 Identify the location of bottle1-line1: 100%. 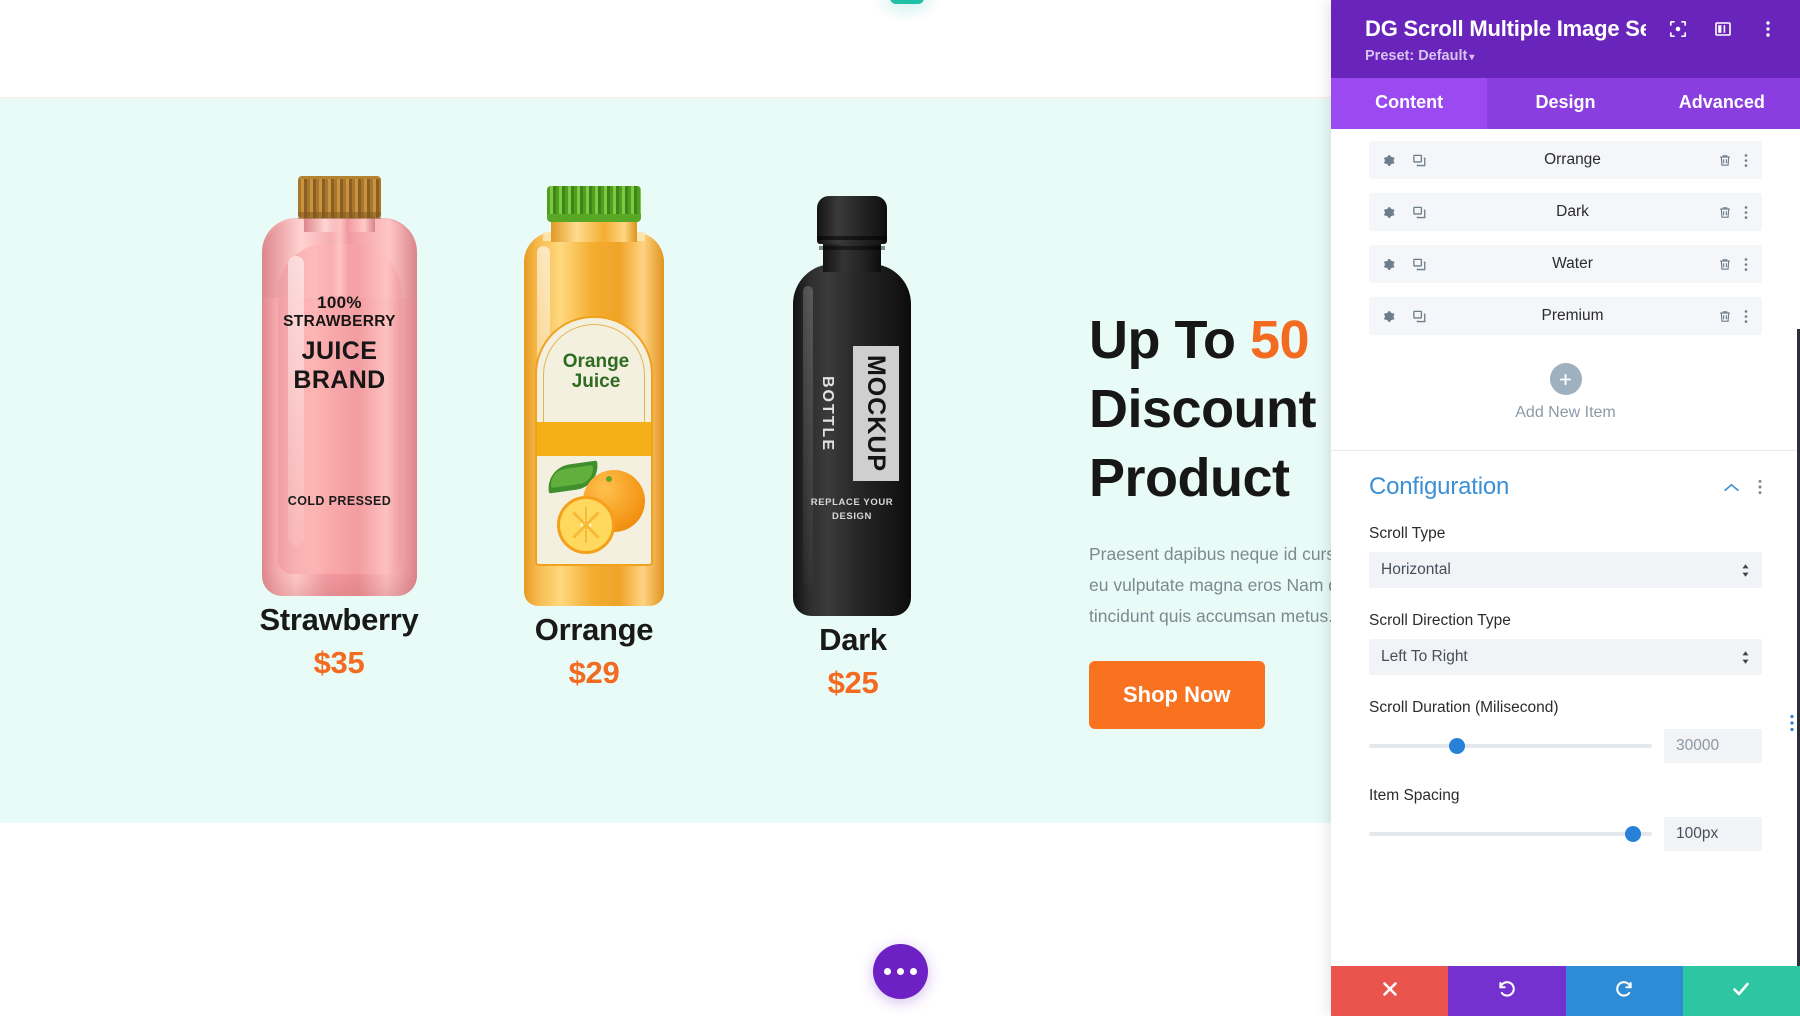
(339, 302).